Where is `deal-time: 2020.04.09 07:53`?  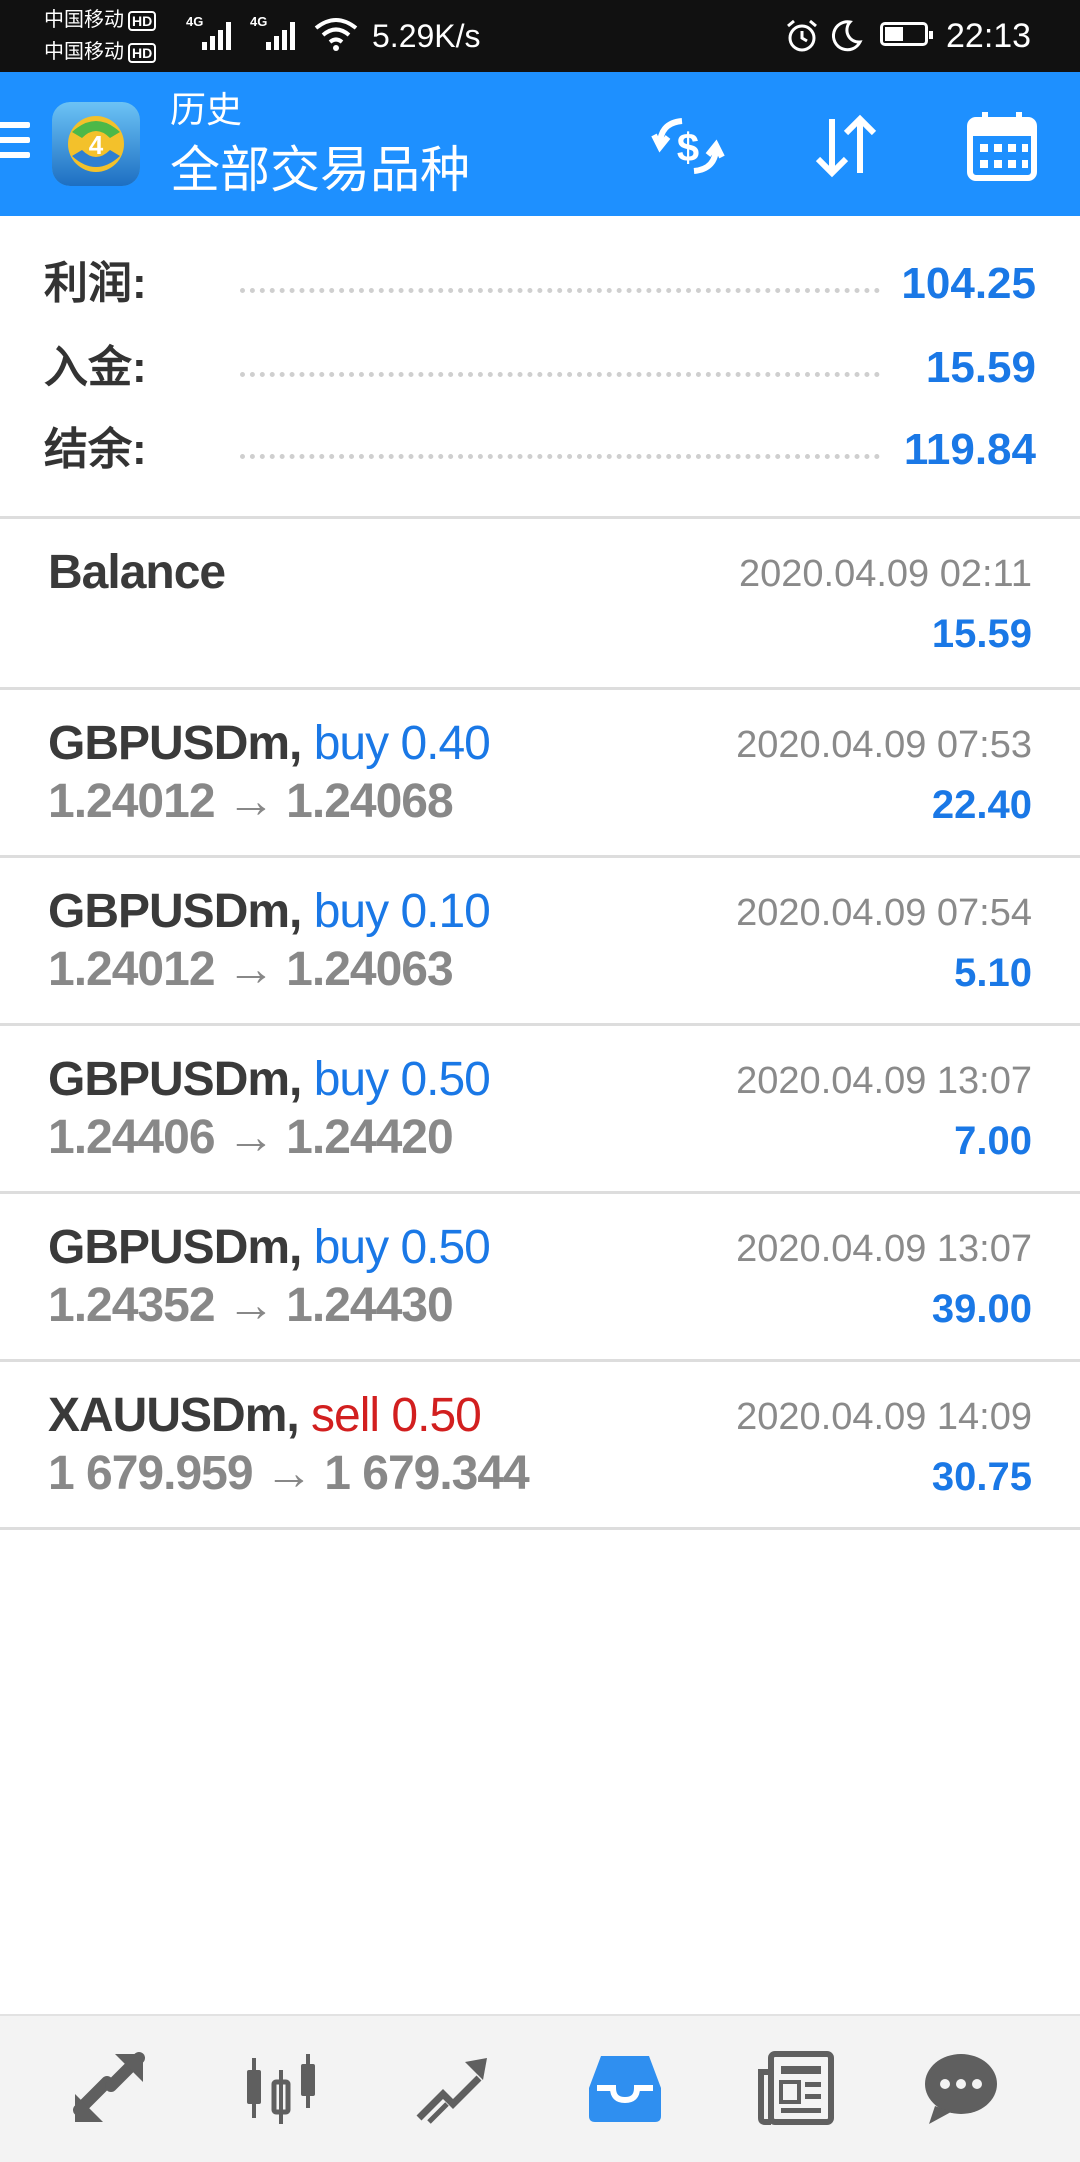 deal-time: 2020.04.09 07:53 is located at coordinates (884, 745).